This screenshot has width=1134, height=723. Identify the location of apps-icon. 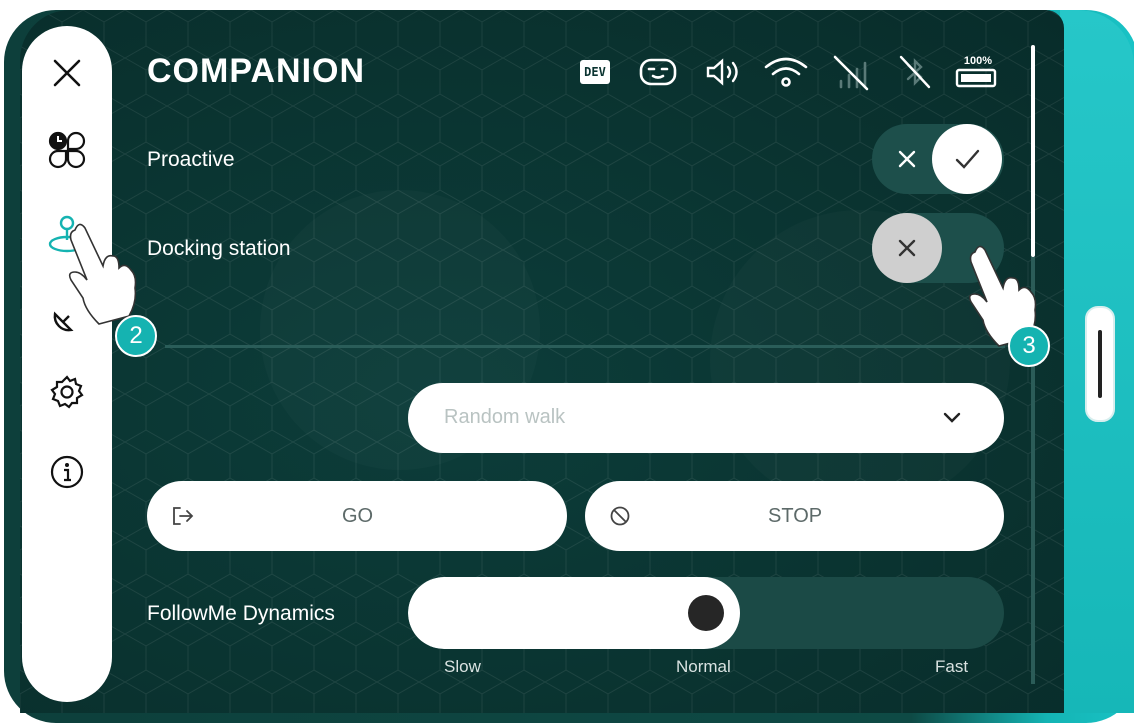
(67, 150).